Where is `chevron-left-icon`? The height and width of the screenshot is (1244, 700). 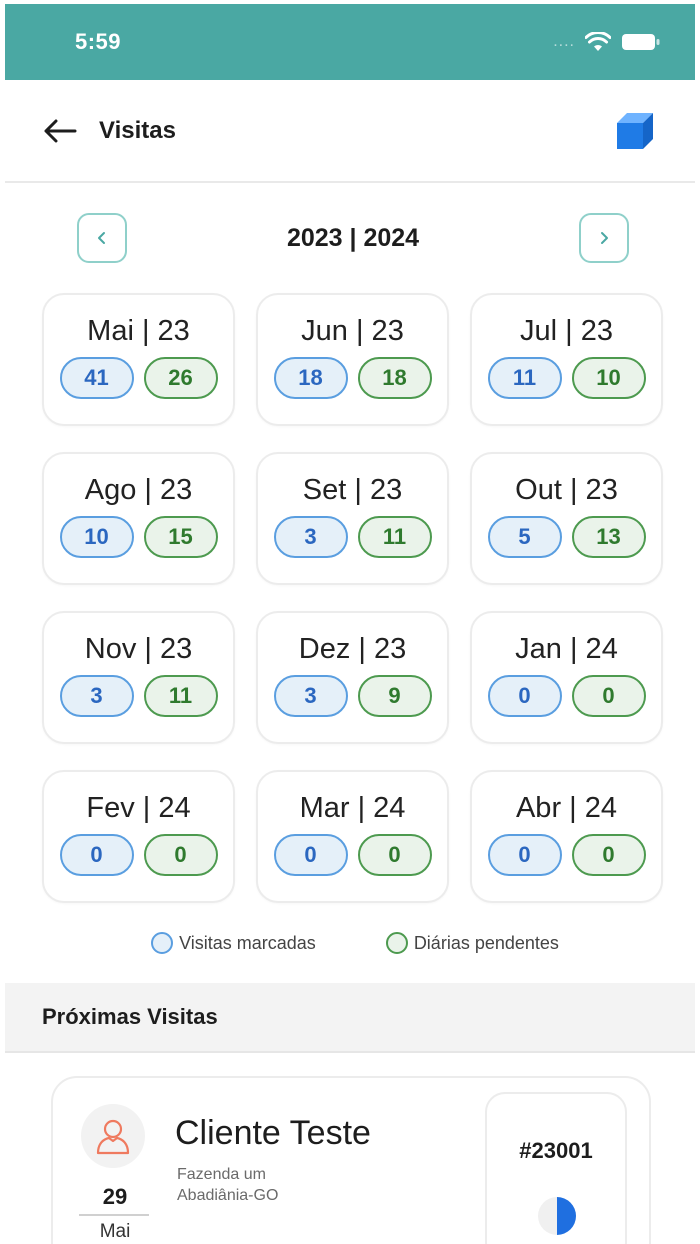 chevron-left-icon is located at coordinates (101, 238).